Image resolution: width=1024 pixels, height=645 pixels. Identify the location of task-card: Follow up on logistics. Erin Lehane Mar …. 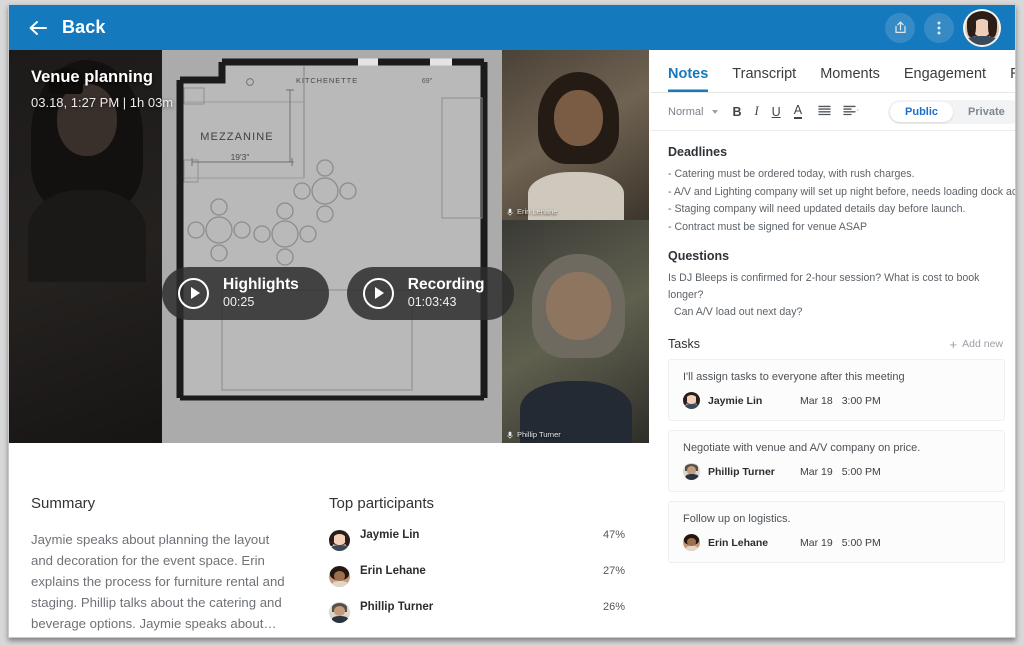
(836, 532).